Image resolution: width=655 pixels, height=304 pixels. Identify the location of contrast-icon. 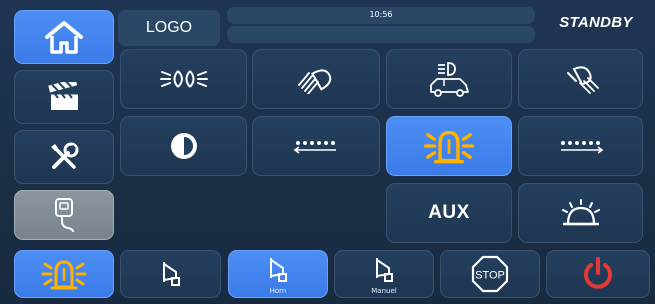
(183, 146).